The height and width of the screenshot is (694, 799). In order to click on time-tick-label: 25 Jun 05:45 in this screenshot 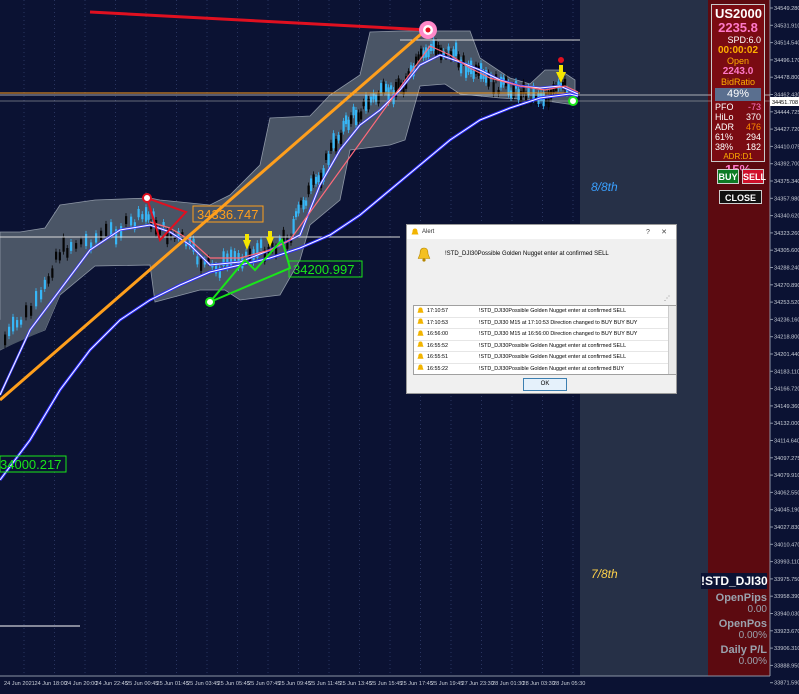, I will do `click(234, 684)`.